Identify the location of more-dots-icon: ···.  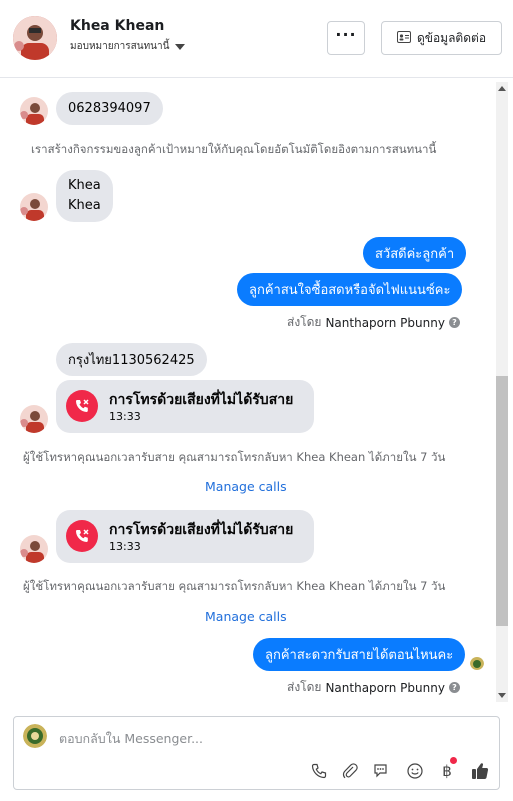
(346, 34).